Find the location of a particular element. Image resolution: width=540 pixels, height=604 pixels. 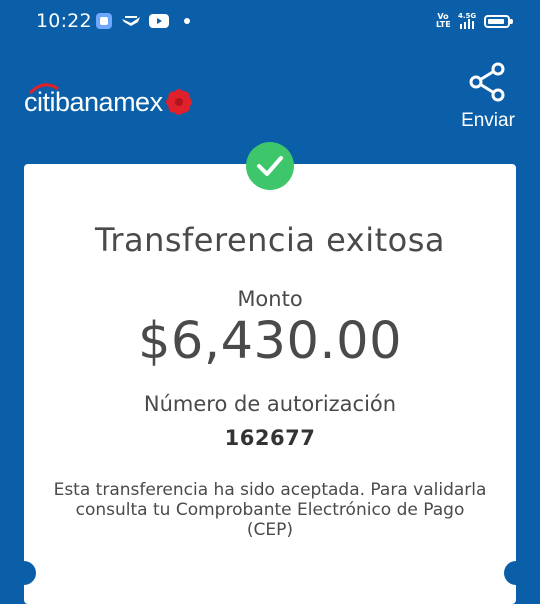

ticket-notch-right is located at coordinates (516, 573).